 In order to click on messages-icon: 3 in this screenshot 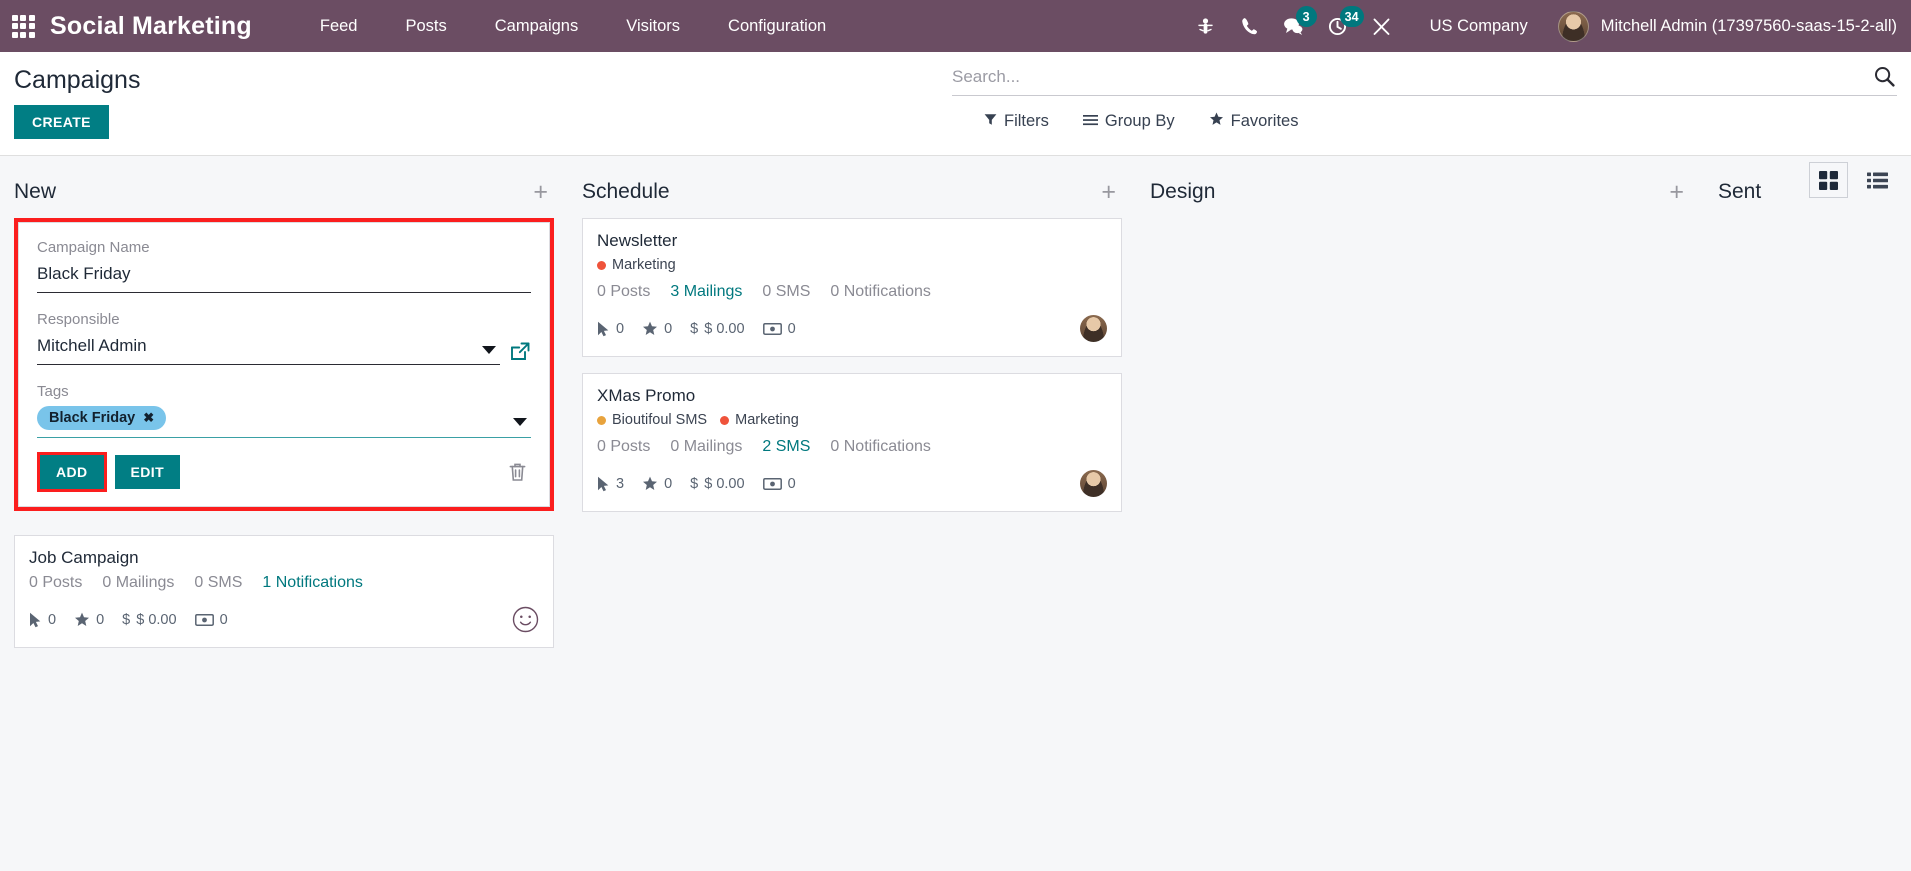, I will do `click(1294, 24)`.